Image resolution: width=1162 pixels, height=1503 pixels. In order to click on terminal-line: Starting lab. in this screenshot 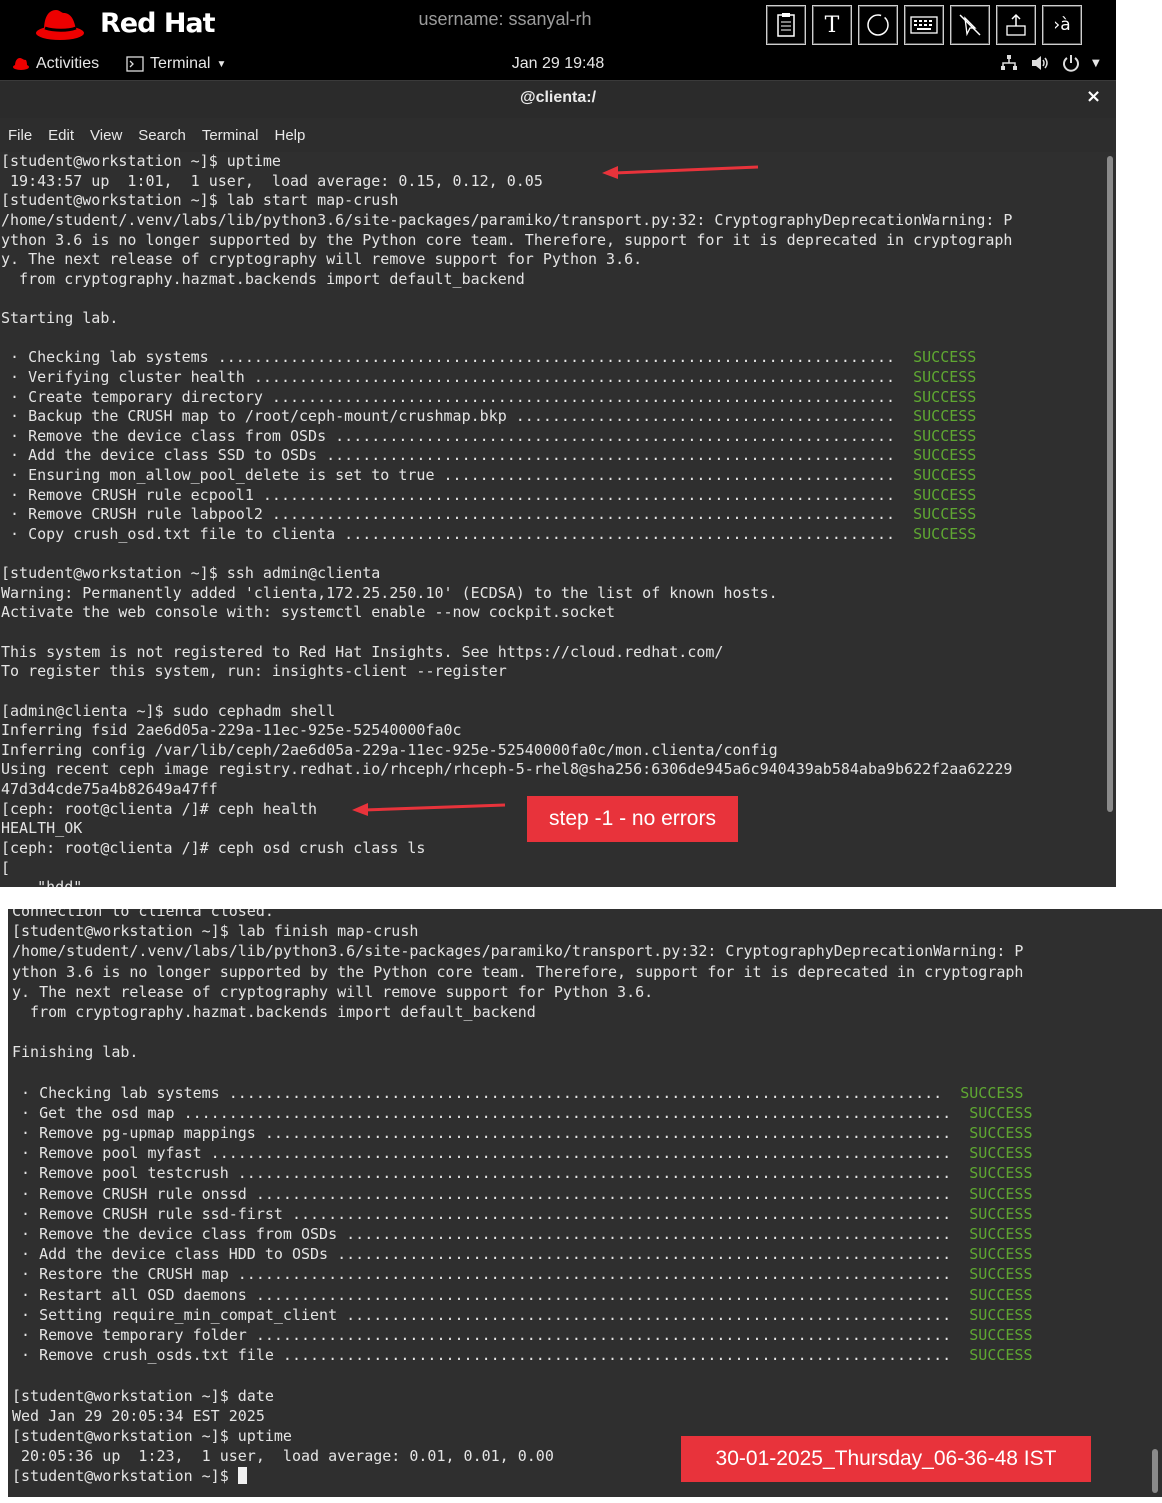, I will do `click(60, 318)`.